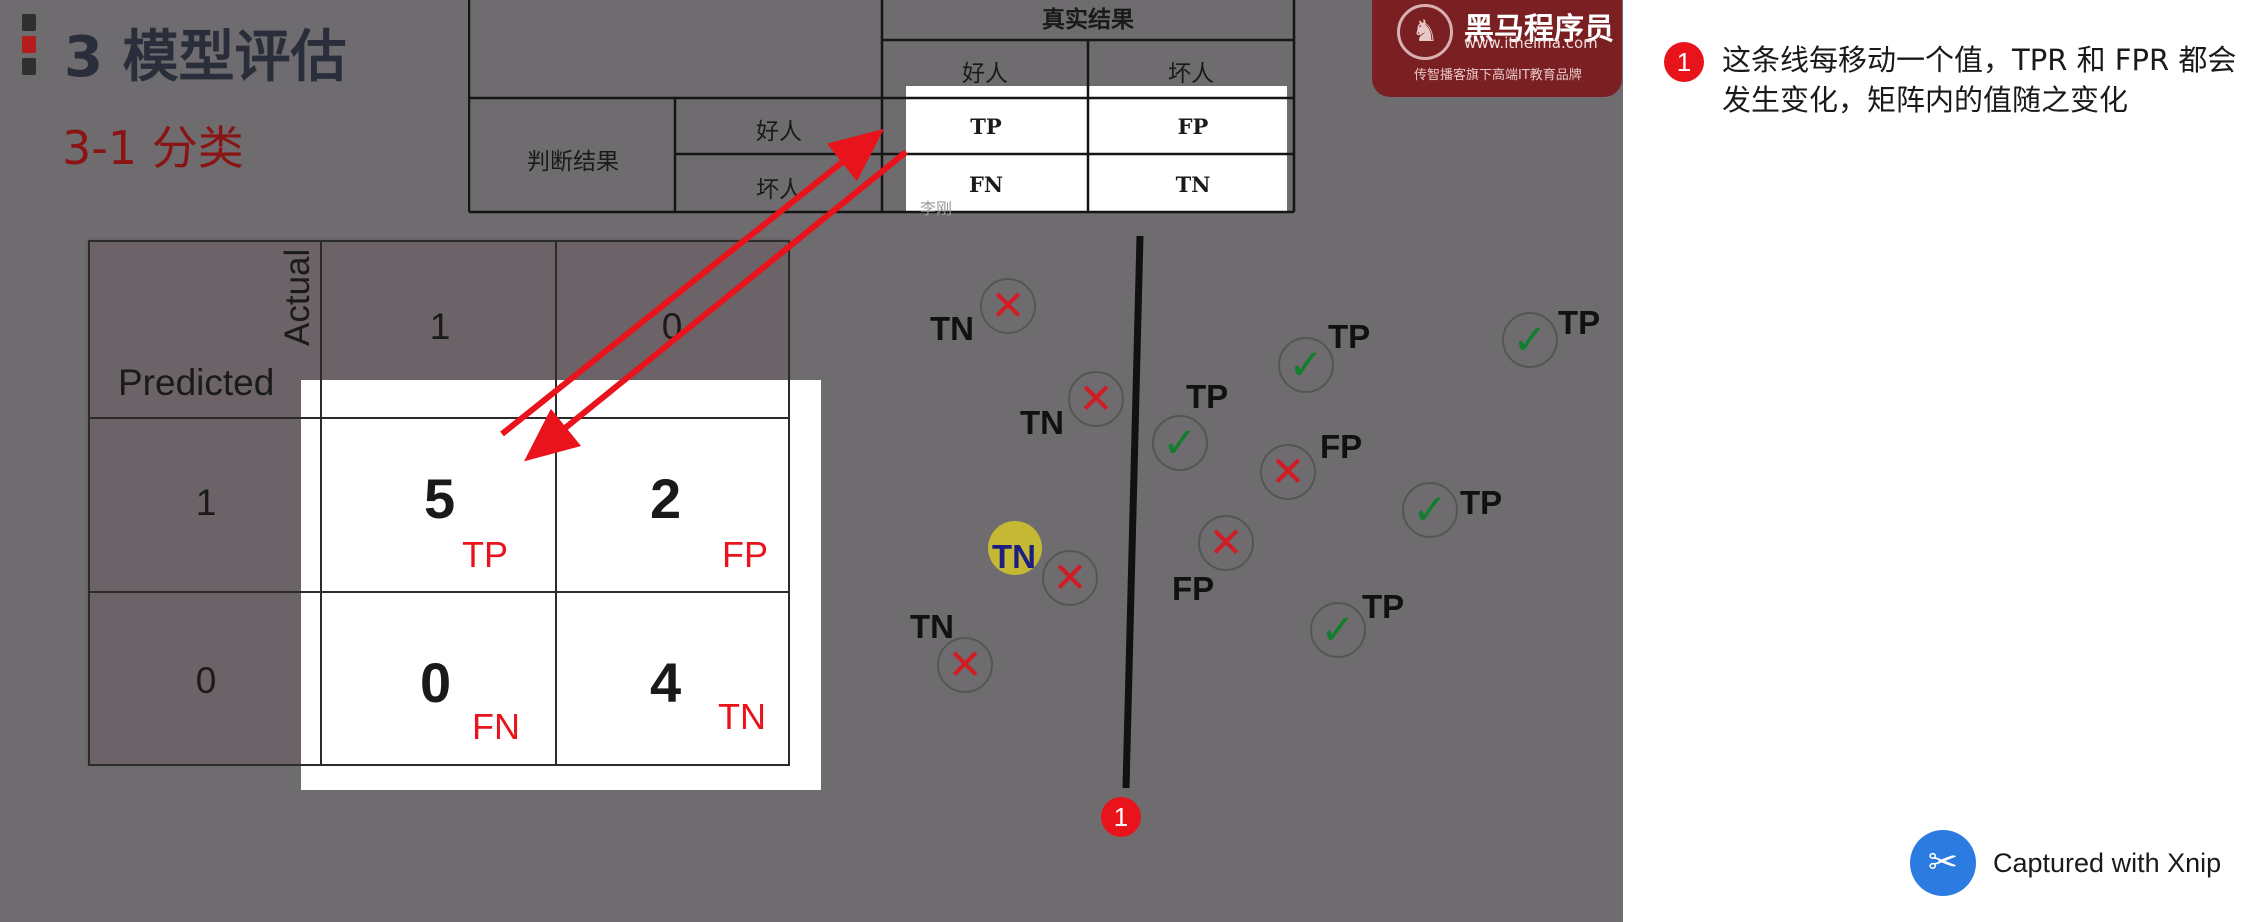 This screenshot has width=2262, height=922. I want to click on annotation-note: 这条线每移动一个值，TPR 和 FPR 都会发生变化，矩阵内的值随之变化, so click(1979, 80).